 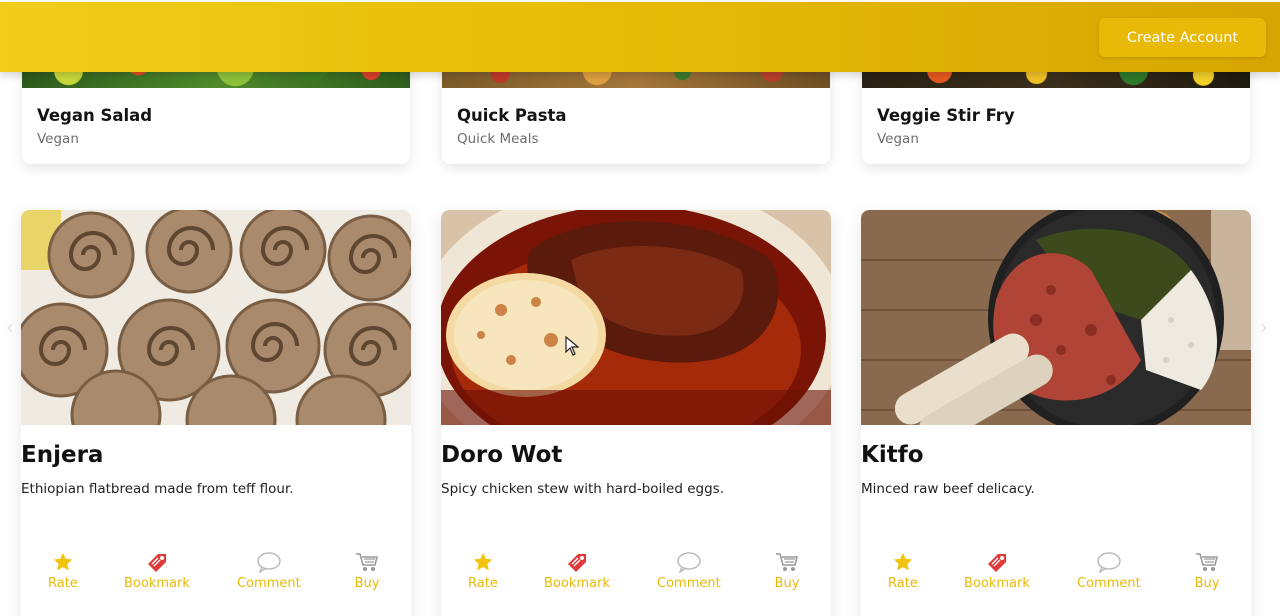 What do you see at coordinates (62, 455) in the screenshot?
I see `recipe-title: Enjera` at bounding box center [62, 455].